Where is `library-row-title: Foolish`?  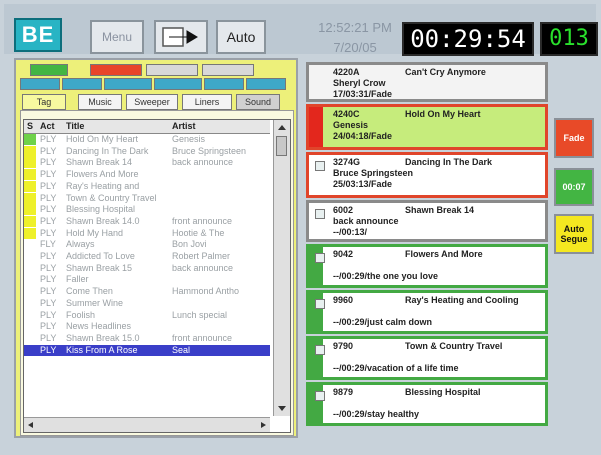
library-row-title: Foolish is located at coordinates (81, 314).